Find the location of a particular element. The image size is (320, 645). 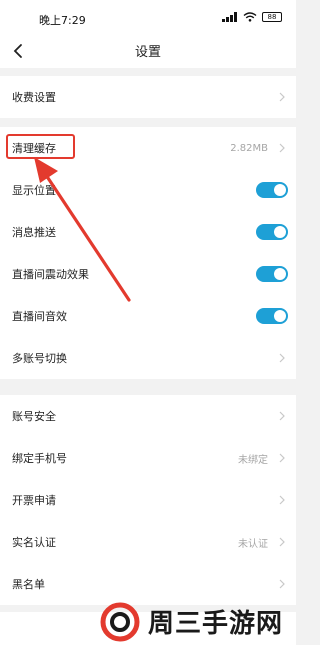

row-invoice-request: 开票申请 is located at coordinates (148, 500).